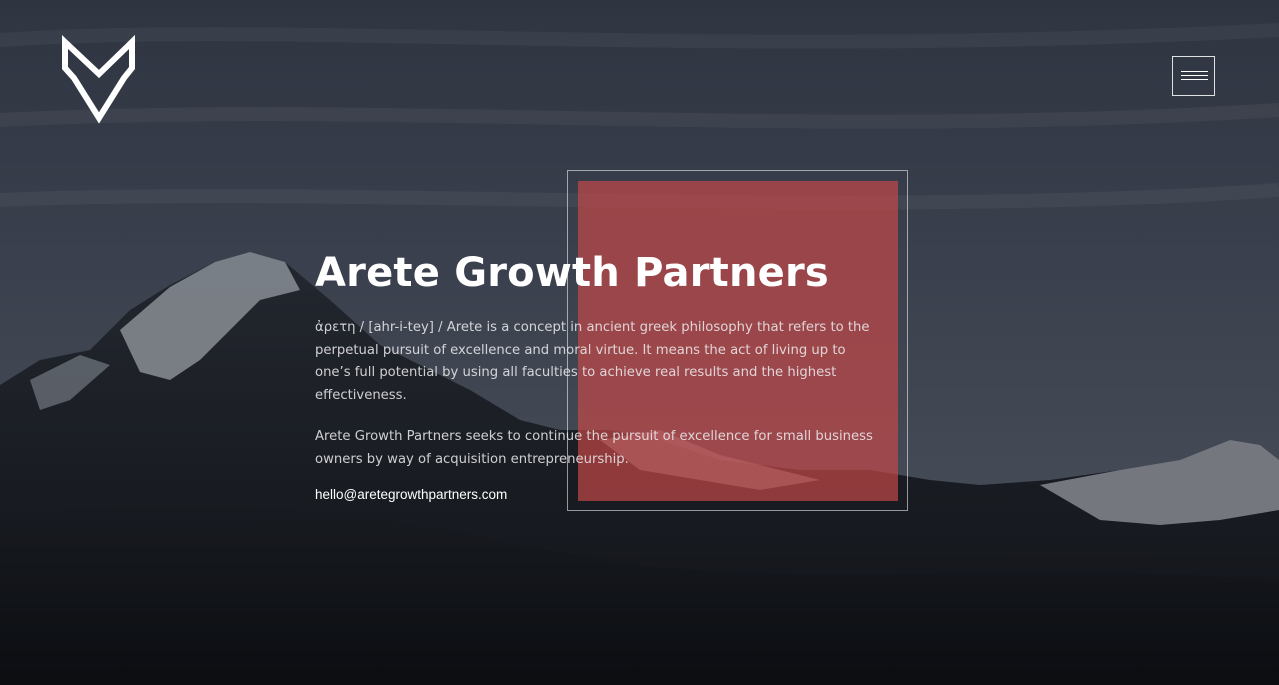  What do you see at coordinates (411, 494) in the screenshot?
I see `email-link: hello@aretegrowthpartners.com` at bounding box center [411, 494].